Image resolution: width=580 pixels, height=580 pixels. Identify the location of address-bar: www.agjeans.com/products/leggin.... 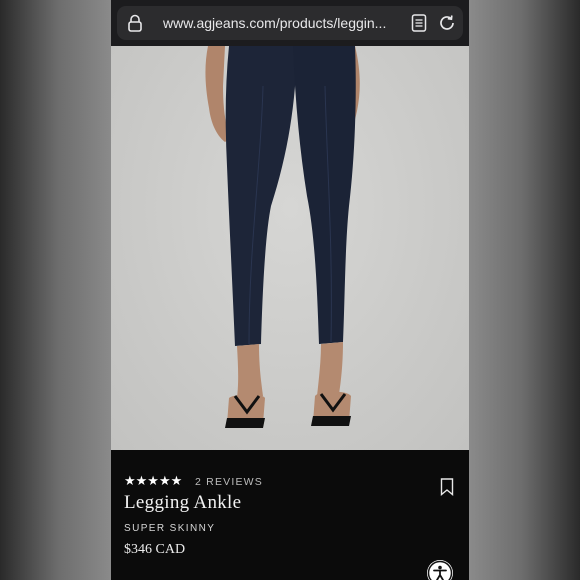
(290, 23).